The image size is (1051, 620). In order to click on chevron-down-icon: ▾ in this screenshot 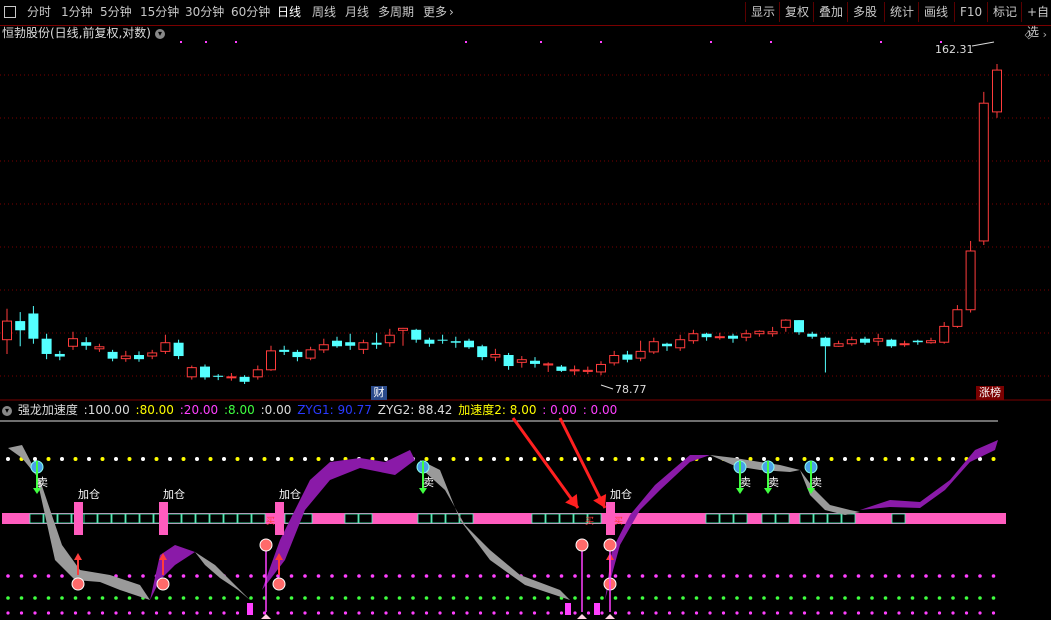, I will do `click(7, 410)`.